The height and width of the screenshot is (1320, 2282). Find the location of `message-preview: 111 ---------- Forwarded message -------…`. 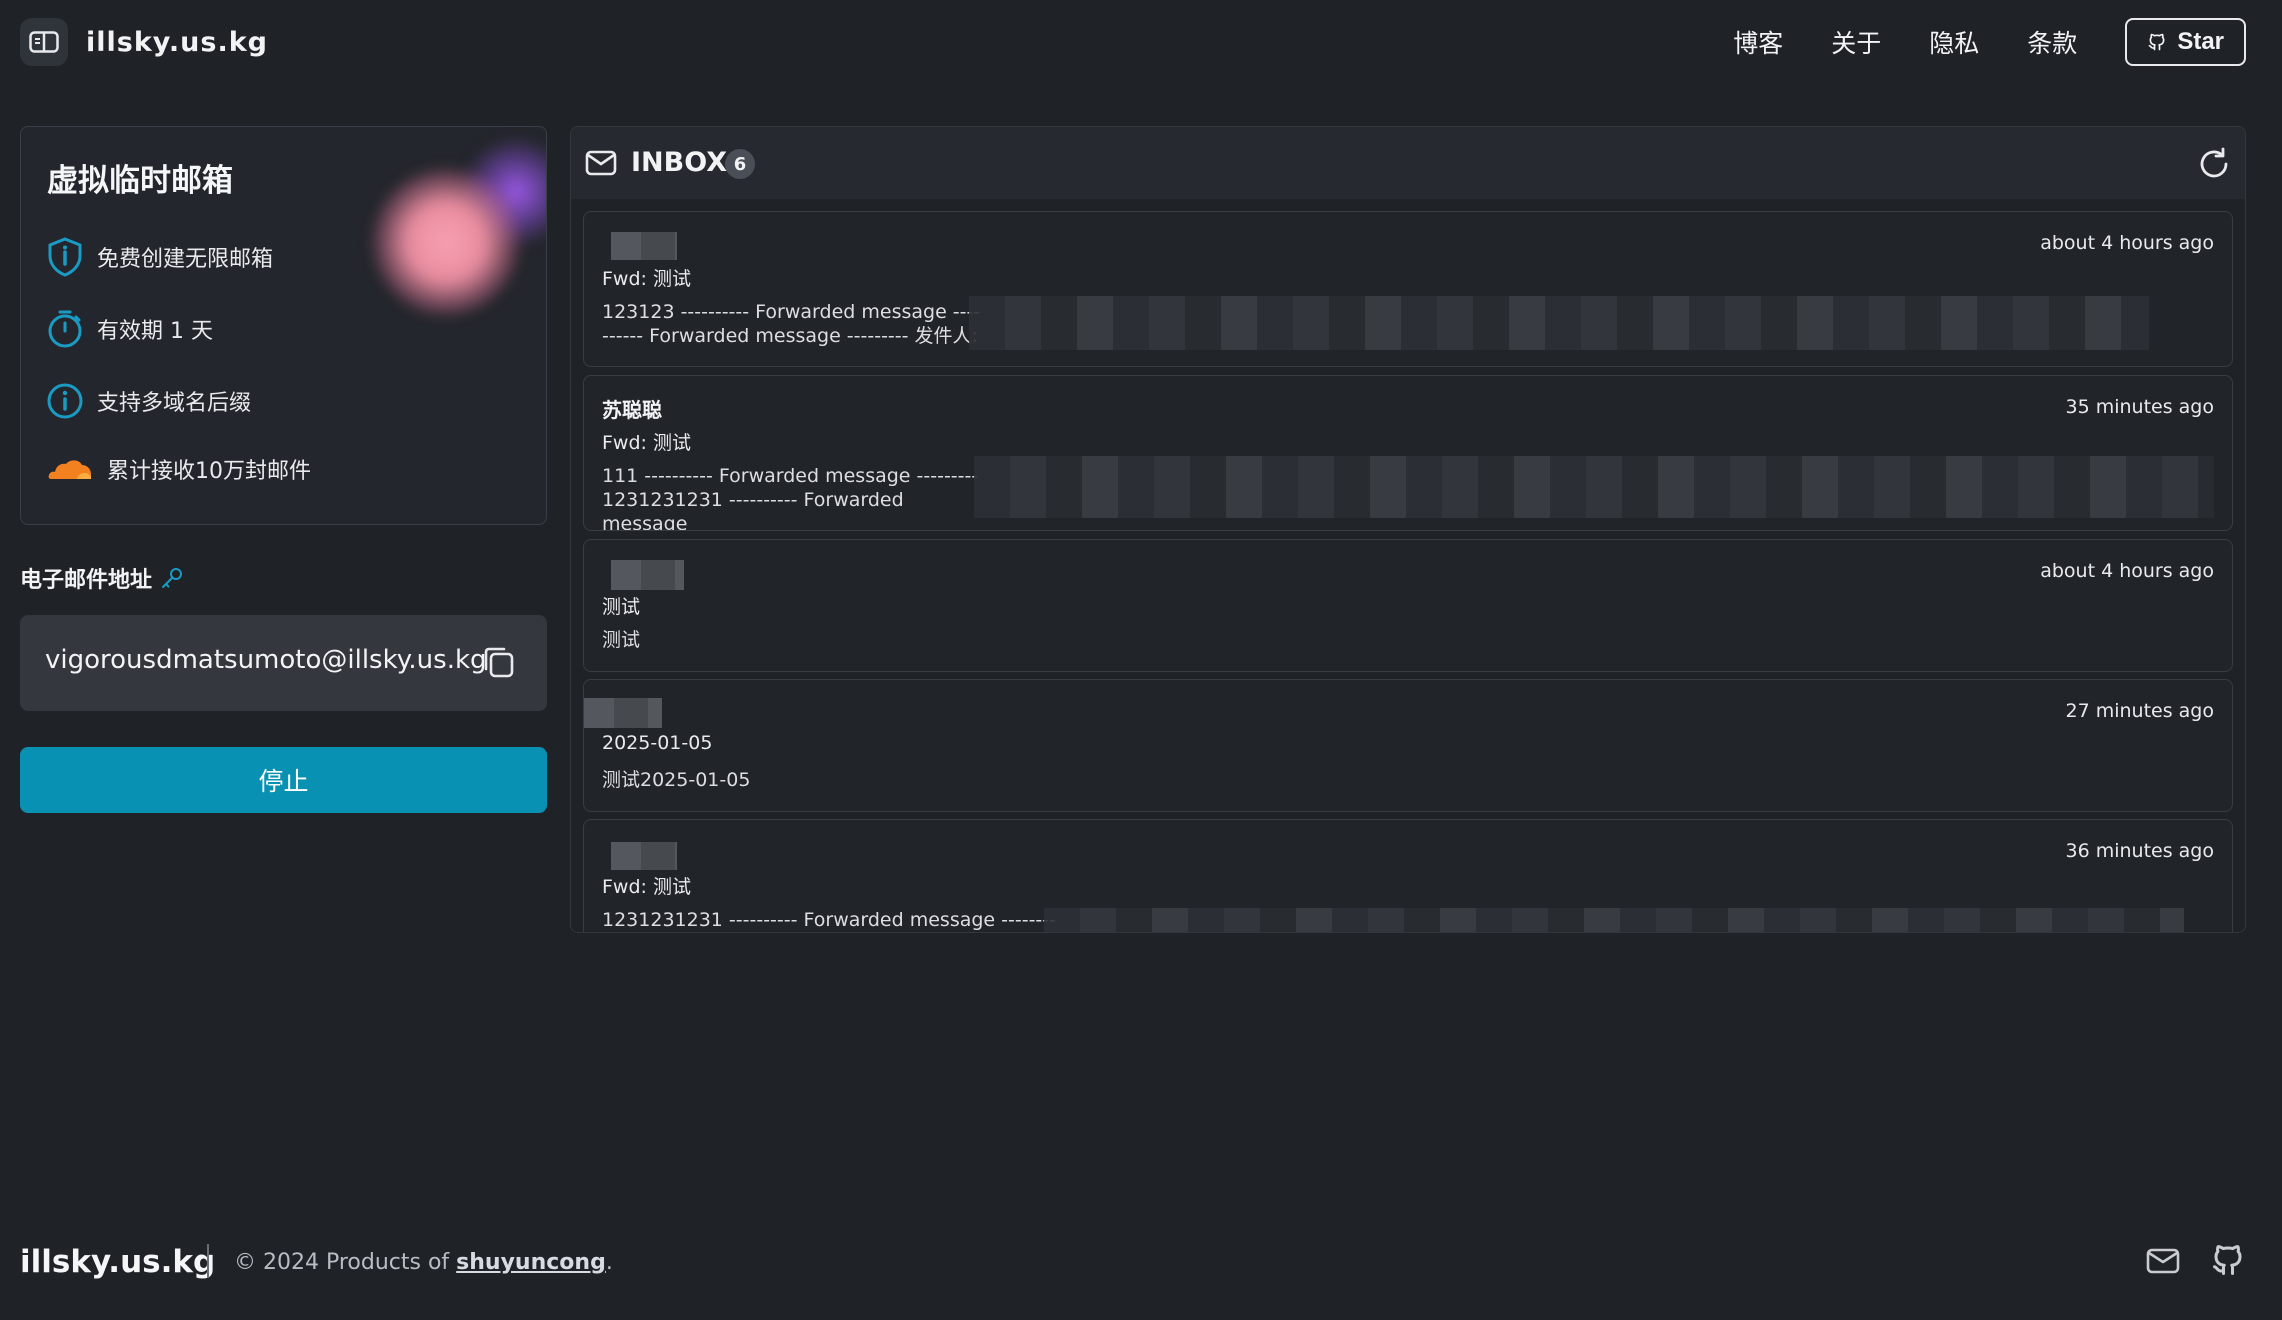

message-preview: 111 ---------- Forwarded message -------… is located at coordinates (790, 498).